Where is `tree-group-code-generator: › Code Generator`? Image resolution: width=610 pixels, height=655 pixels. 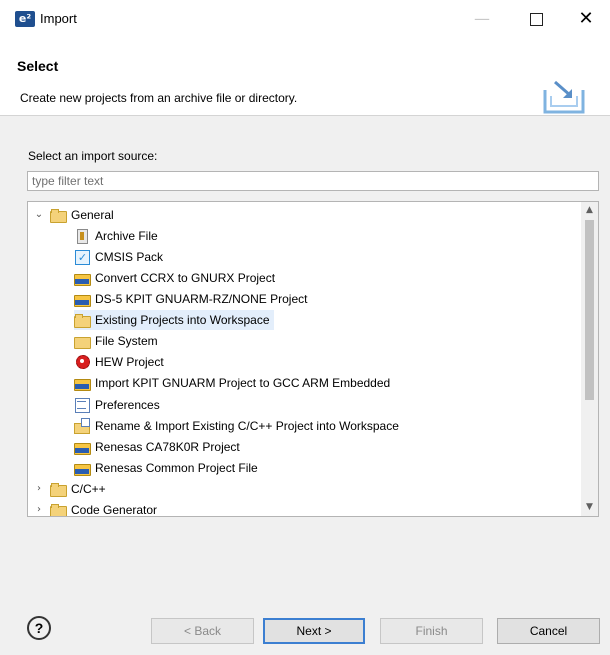 tree-group-code-generator: › Code Generator is located at coordinates (95, 508).